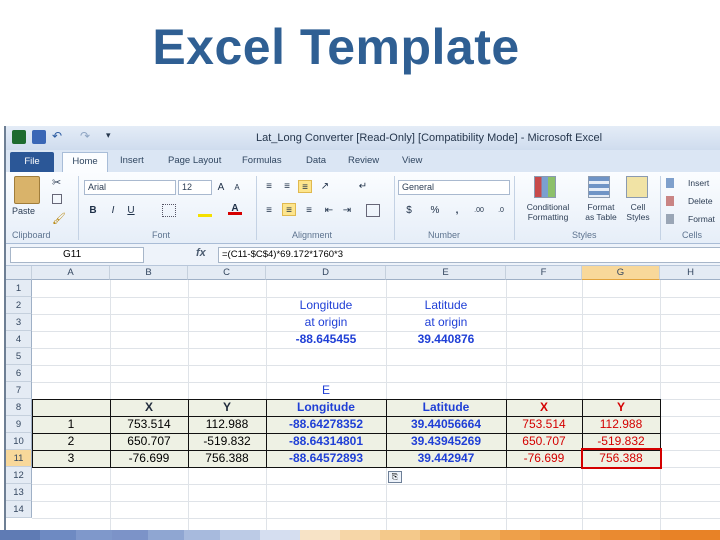 The height and width of the screenshot is (540, 720). Describe the element at coordinates (85, 162) in the screenshot. I see `tab-home: Home` at that location.